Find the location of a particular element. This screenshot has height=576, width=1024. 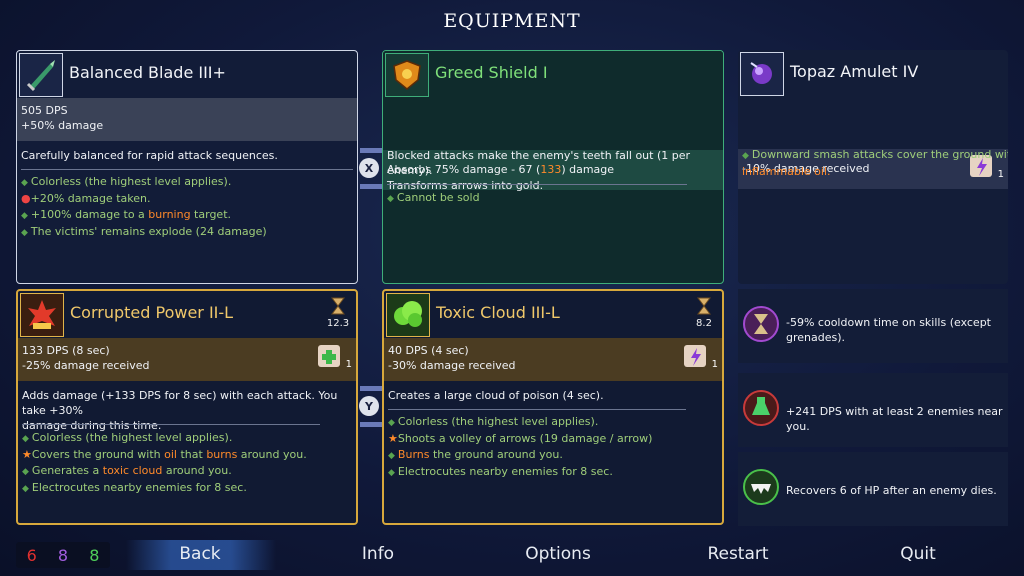

card-header: Corrupted Power II-L 12.3 is located at coordinates (187, 314).